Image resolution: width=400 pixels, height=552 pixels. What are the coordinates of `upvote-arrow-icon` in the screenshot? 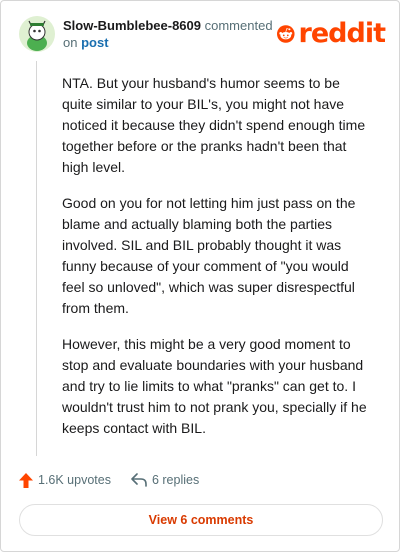 It's located at (26, 480).